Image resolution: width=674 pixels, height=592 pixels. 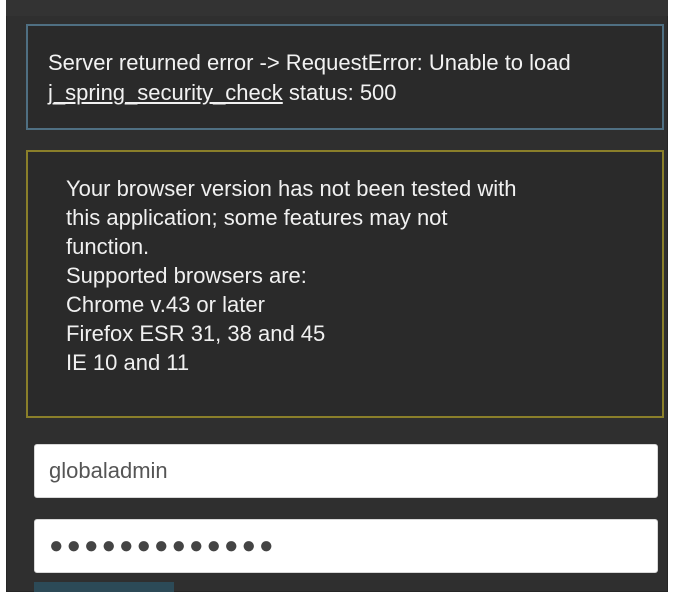 I want to click on username-field, so click(x=346, y=471).